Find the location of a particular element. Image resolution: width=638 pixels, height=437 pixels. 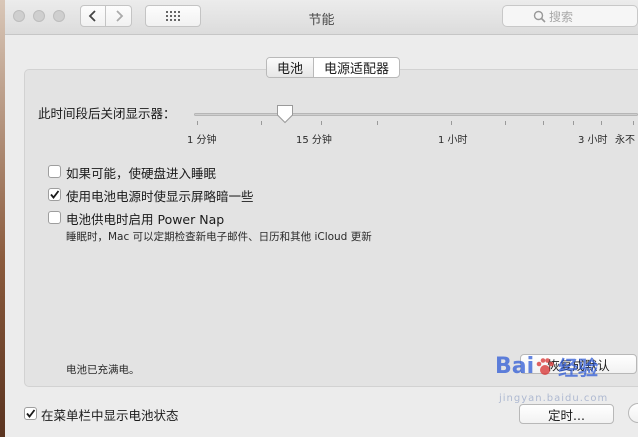

dim-display-label: 使用电池电源时使显示屏略暗一些 is located at coordinates (160, 196).